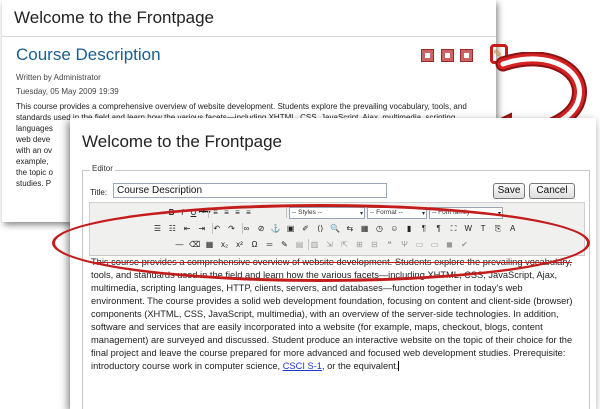 The image size is (600, 409). Describe the element at coordinates (275, 228) in the screenshot. I see `anchor-icon: ⚓` at that location.